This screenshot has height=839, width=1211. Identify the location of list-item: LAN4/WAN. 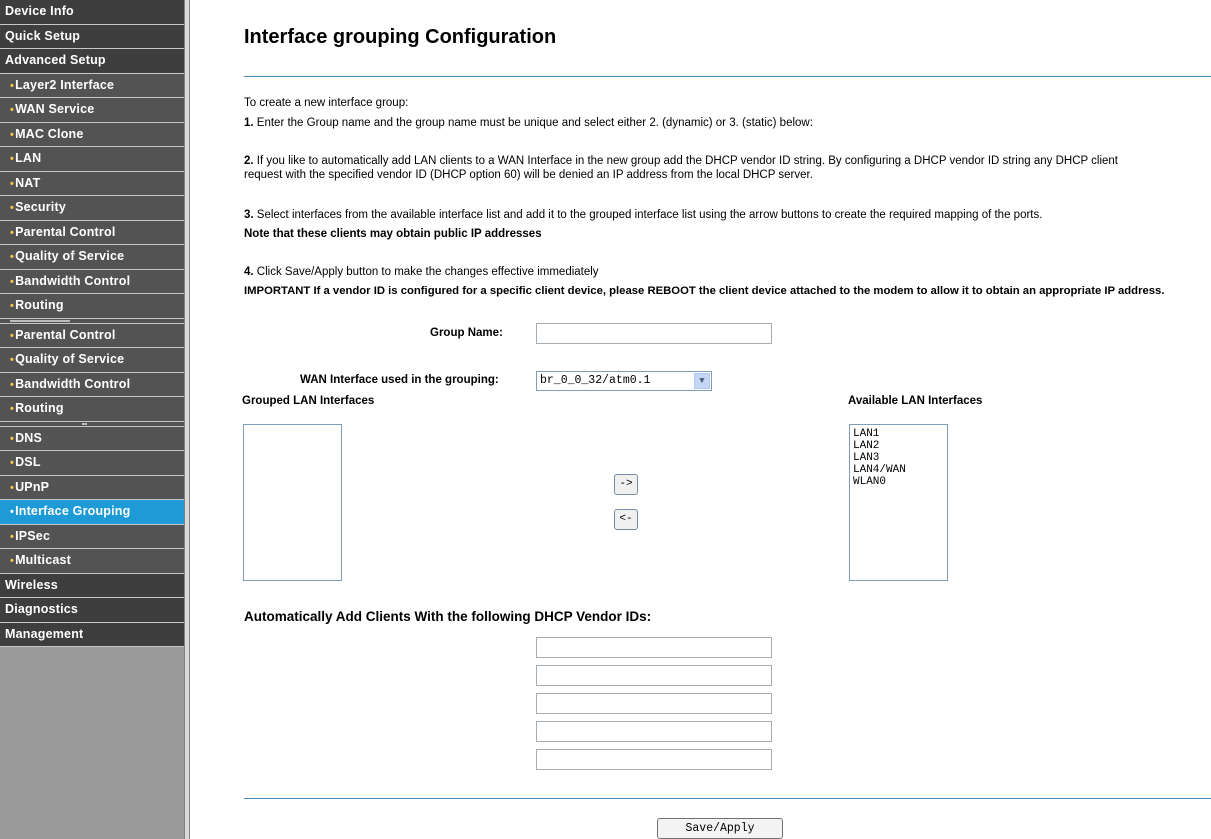
(898, 470).